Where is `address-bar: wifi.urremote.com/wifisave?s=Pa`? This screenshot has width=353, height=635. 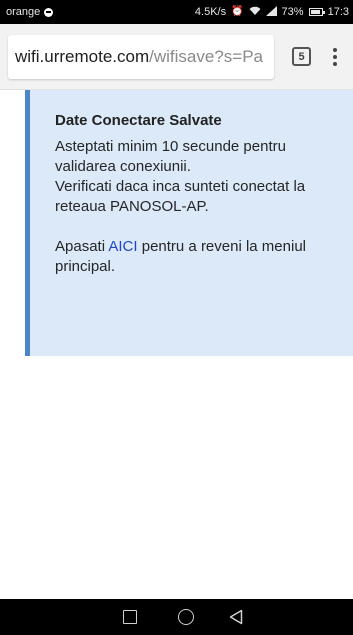 address-bar: wifi.urremote.com/wifisave?s=Pa is located at coordinates (141, 56).